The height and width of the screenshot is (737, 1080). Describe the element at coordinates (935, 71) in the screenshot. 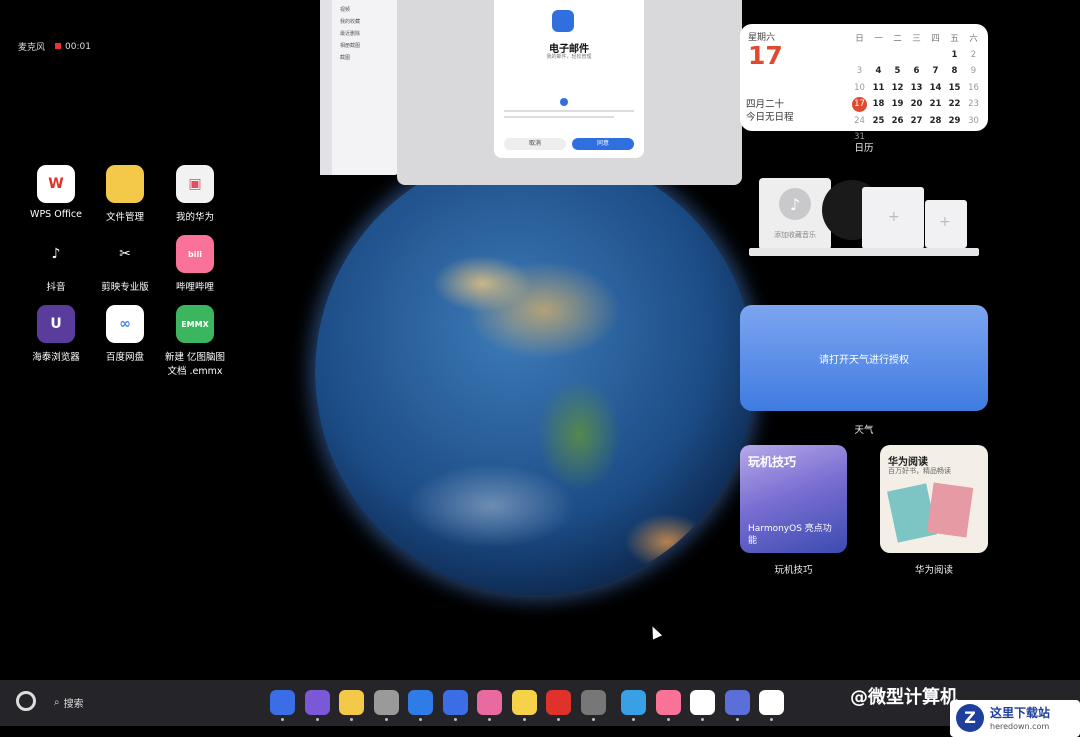

I see `calendar-day: 7` at that location.